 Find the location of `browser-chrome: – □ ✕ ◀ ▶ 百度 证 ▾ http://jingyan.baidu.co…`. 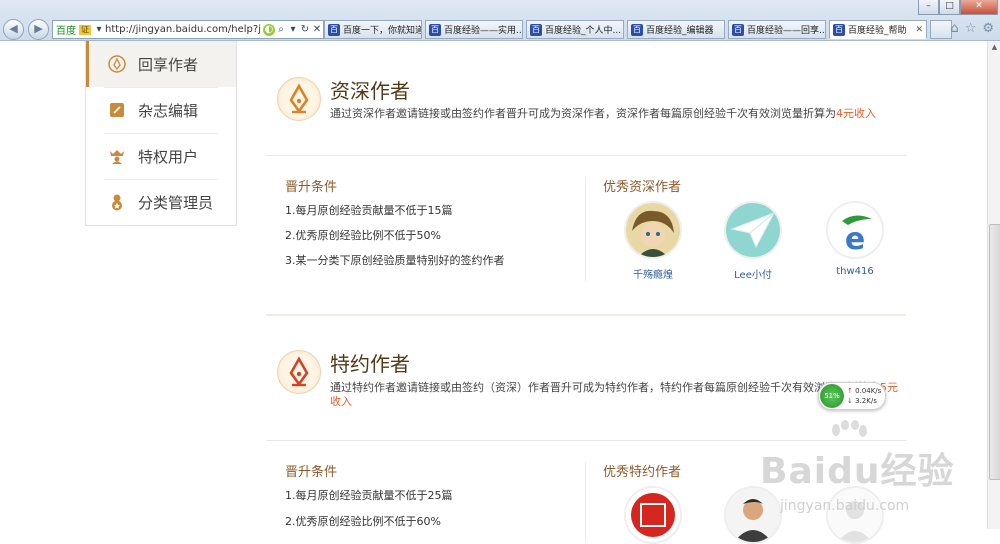

browser-chrome: – □ ✕ ◀ ▶ 百度 证 ▾ http://jingyan.baidu.co… is located at coordinates (500, 20).